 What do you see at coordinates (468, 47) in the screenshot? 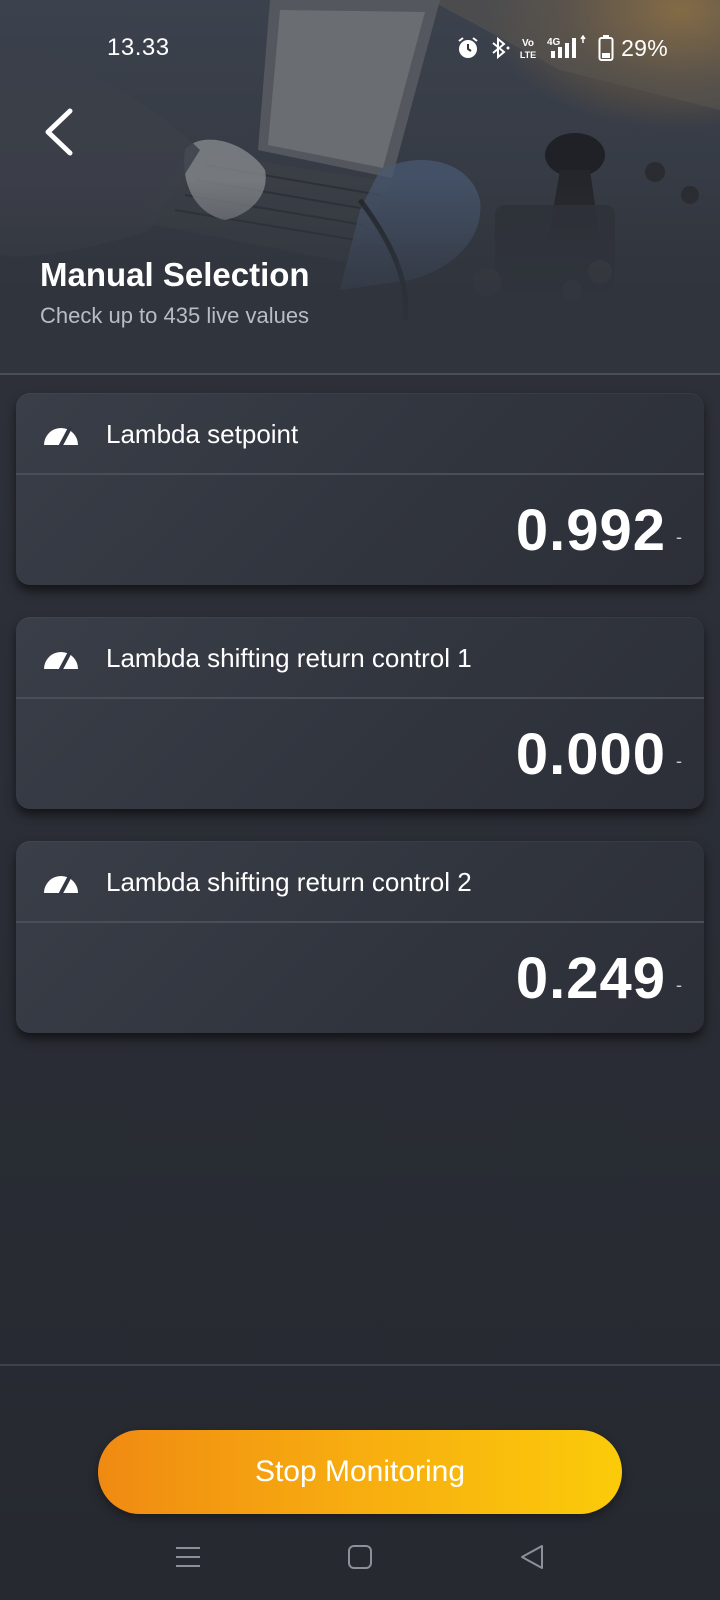
I see `alarm-icon` at bounding box center [468, 47].